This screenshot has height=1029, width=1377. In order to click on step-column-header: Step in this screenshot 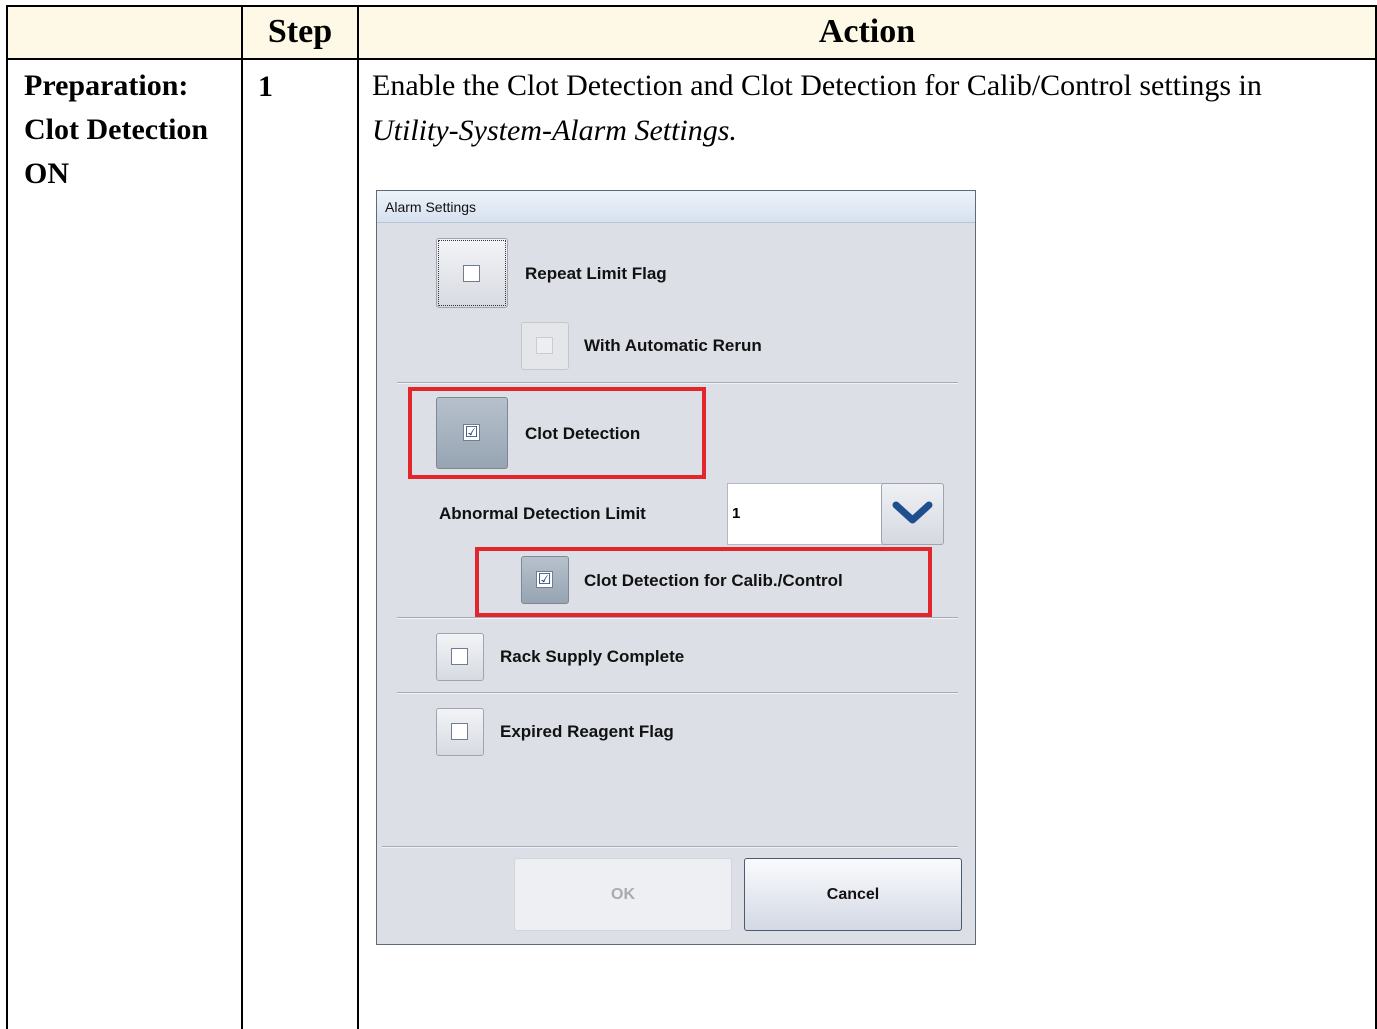, I will do `click(300, 31)`.